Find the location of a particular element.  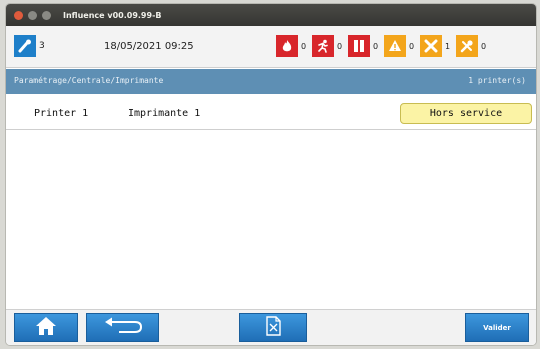

evacuation-count: 0 is located at coordinates (340, 46).